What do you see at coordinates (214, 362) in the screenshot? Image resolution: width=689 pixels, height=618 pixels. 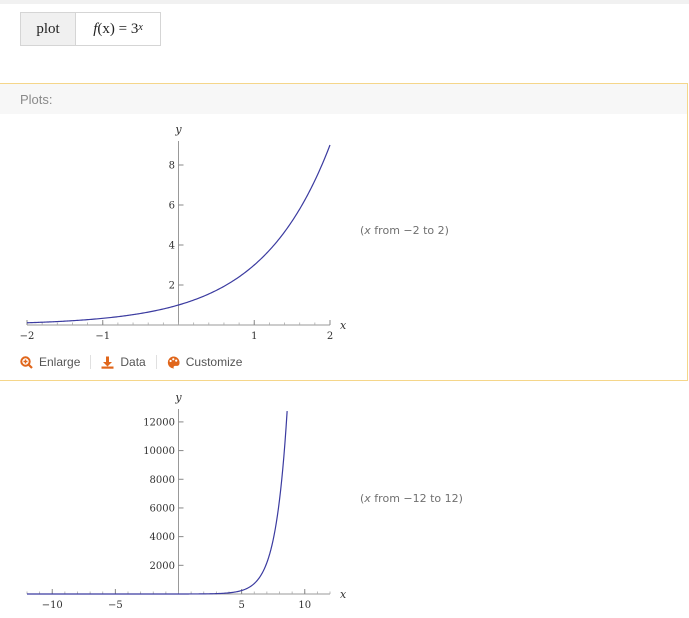 I see `customize-label: Customize` at bounding box center [214, 362].